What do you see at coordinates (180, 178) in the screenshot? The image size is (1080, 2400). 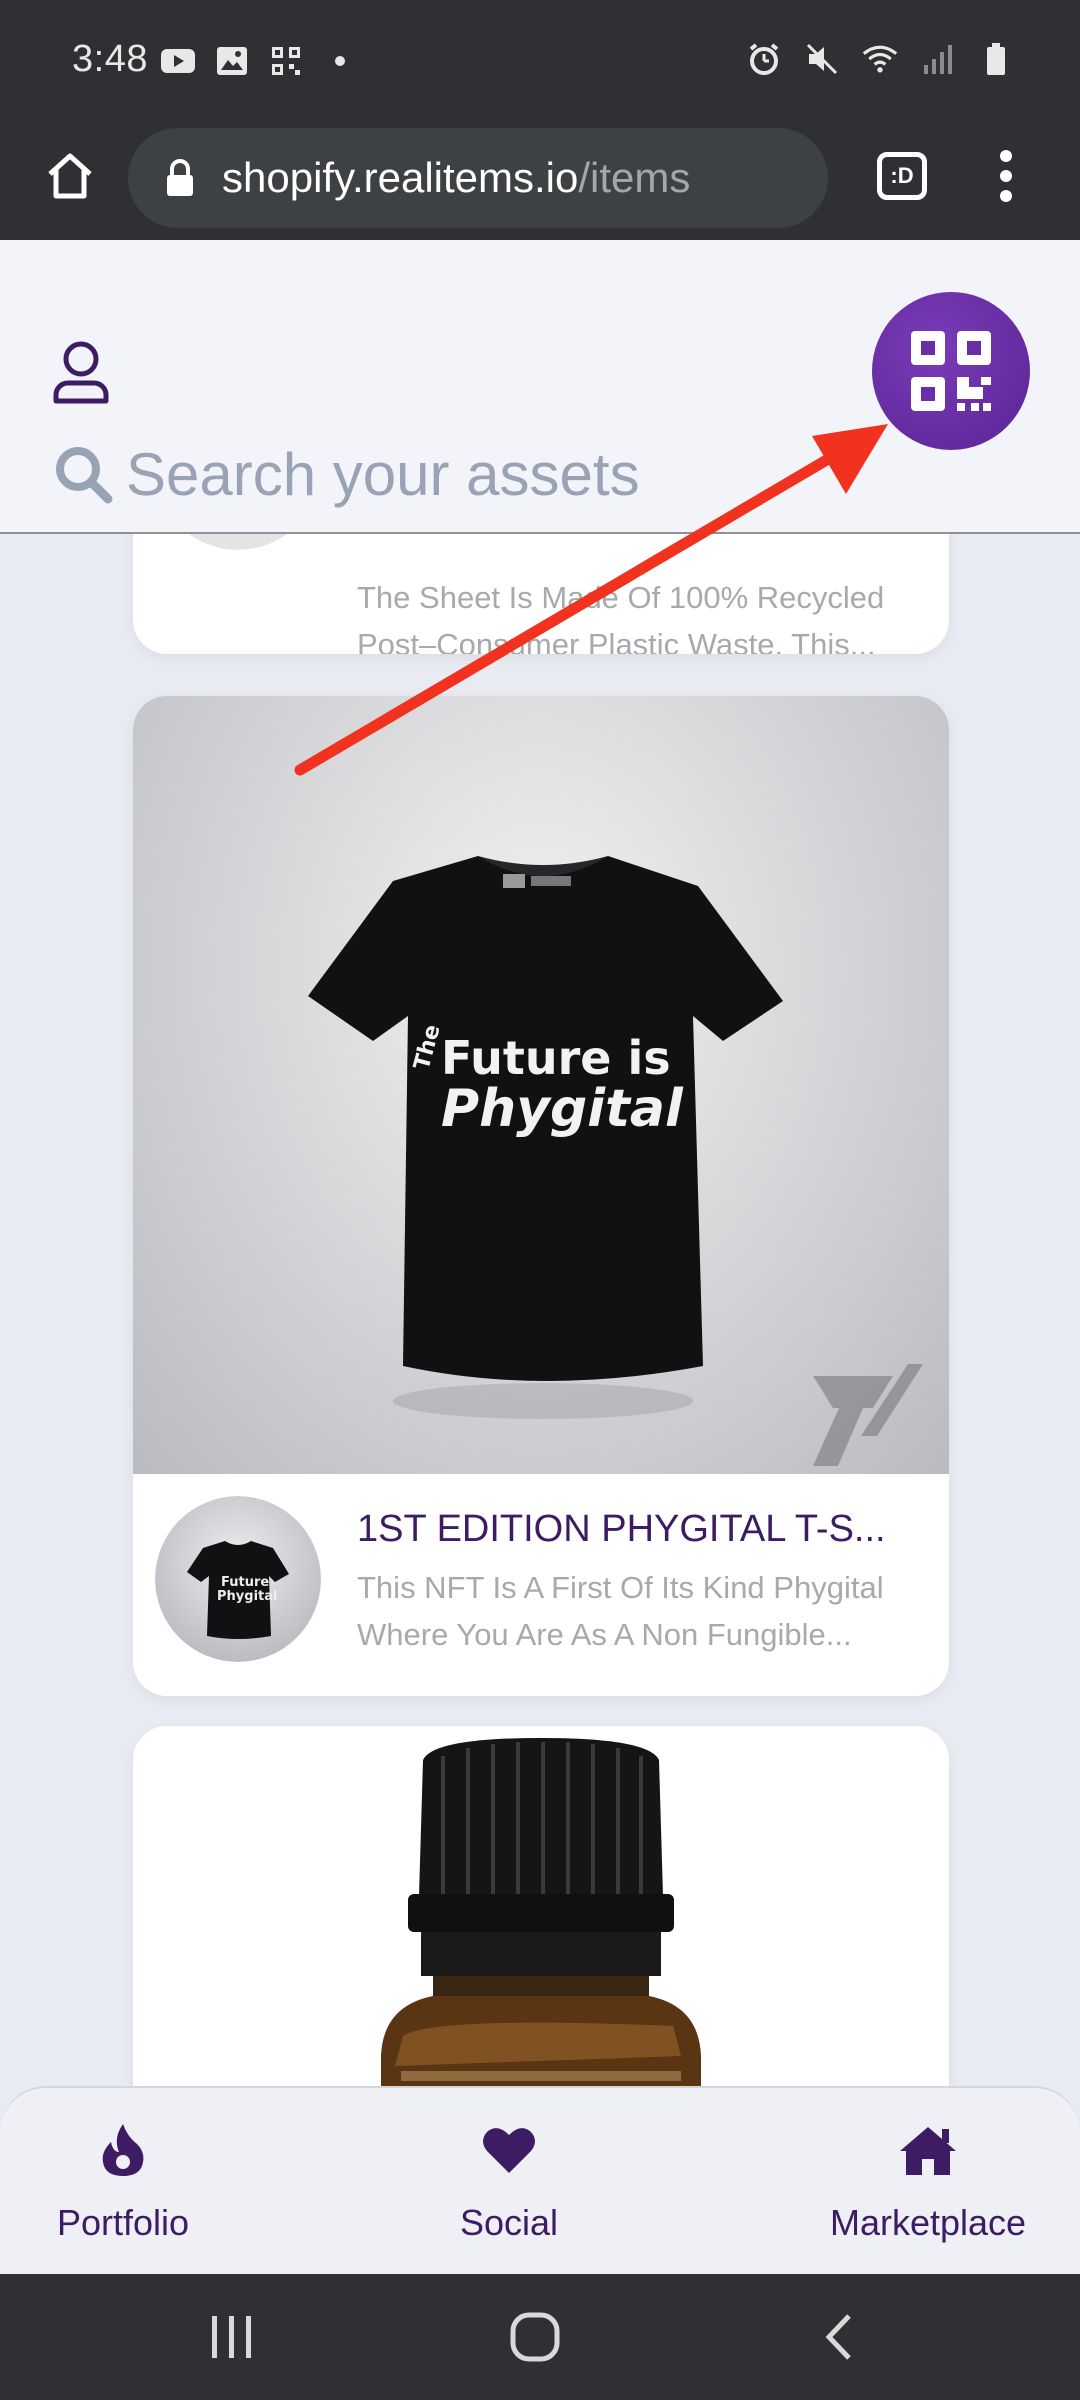 I see `lock-icon` at bounding box center [180, 178].